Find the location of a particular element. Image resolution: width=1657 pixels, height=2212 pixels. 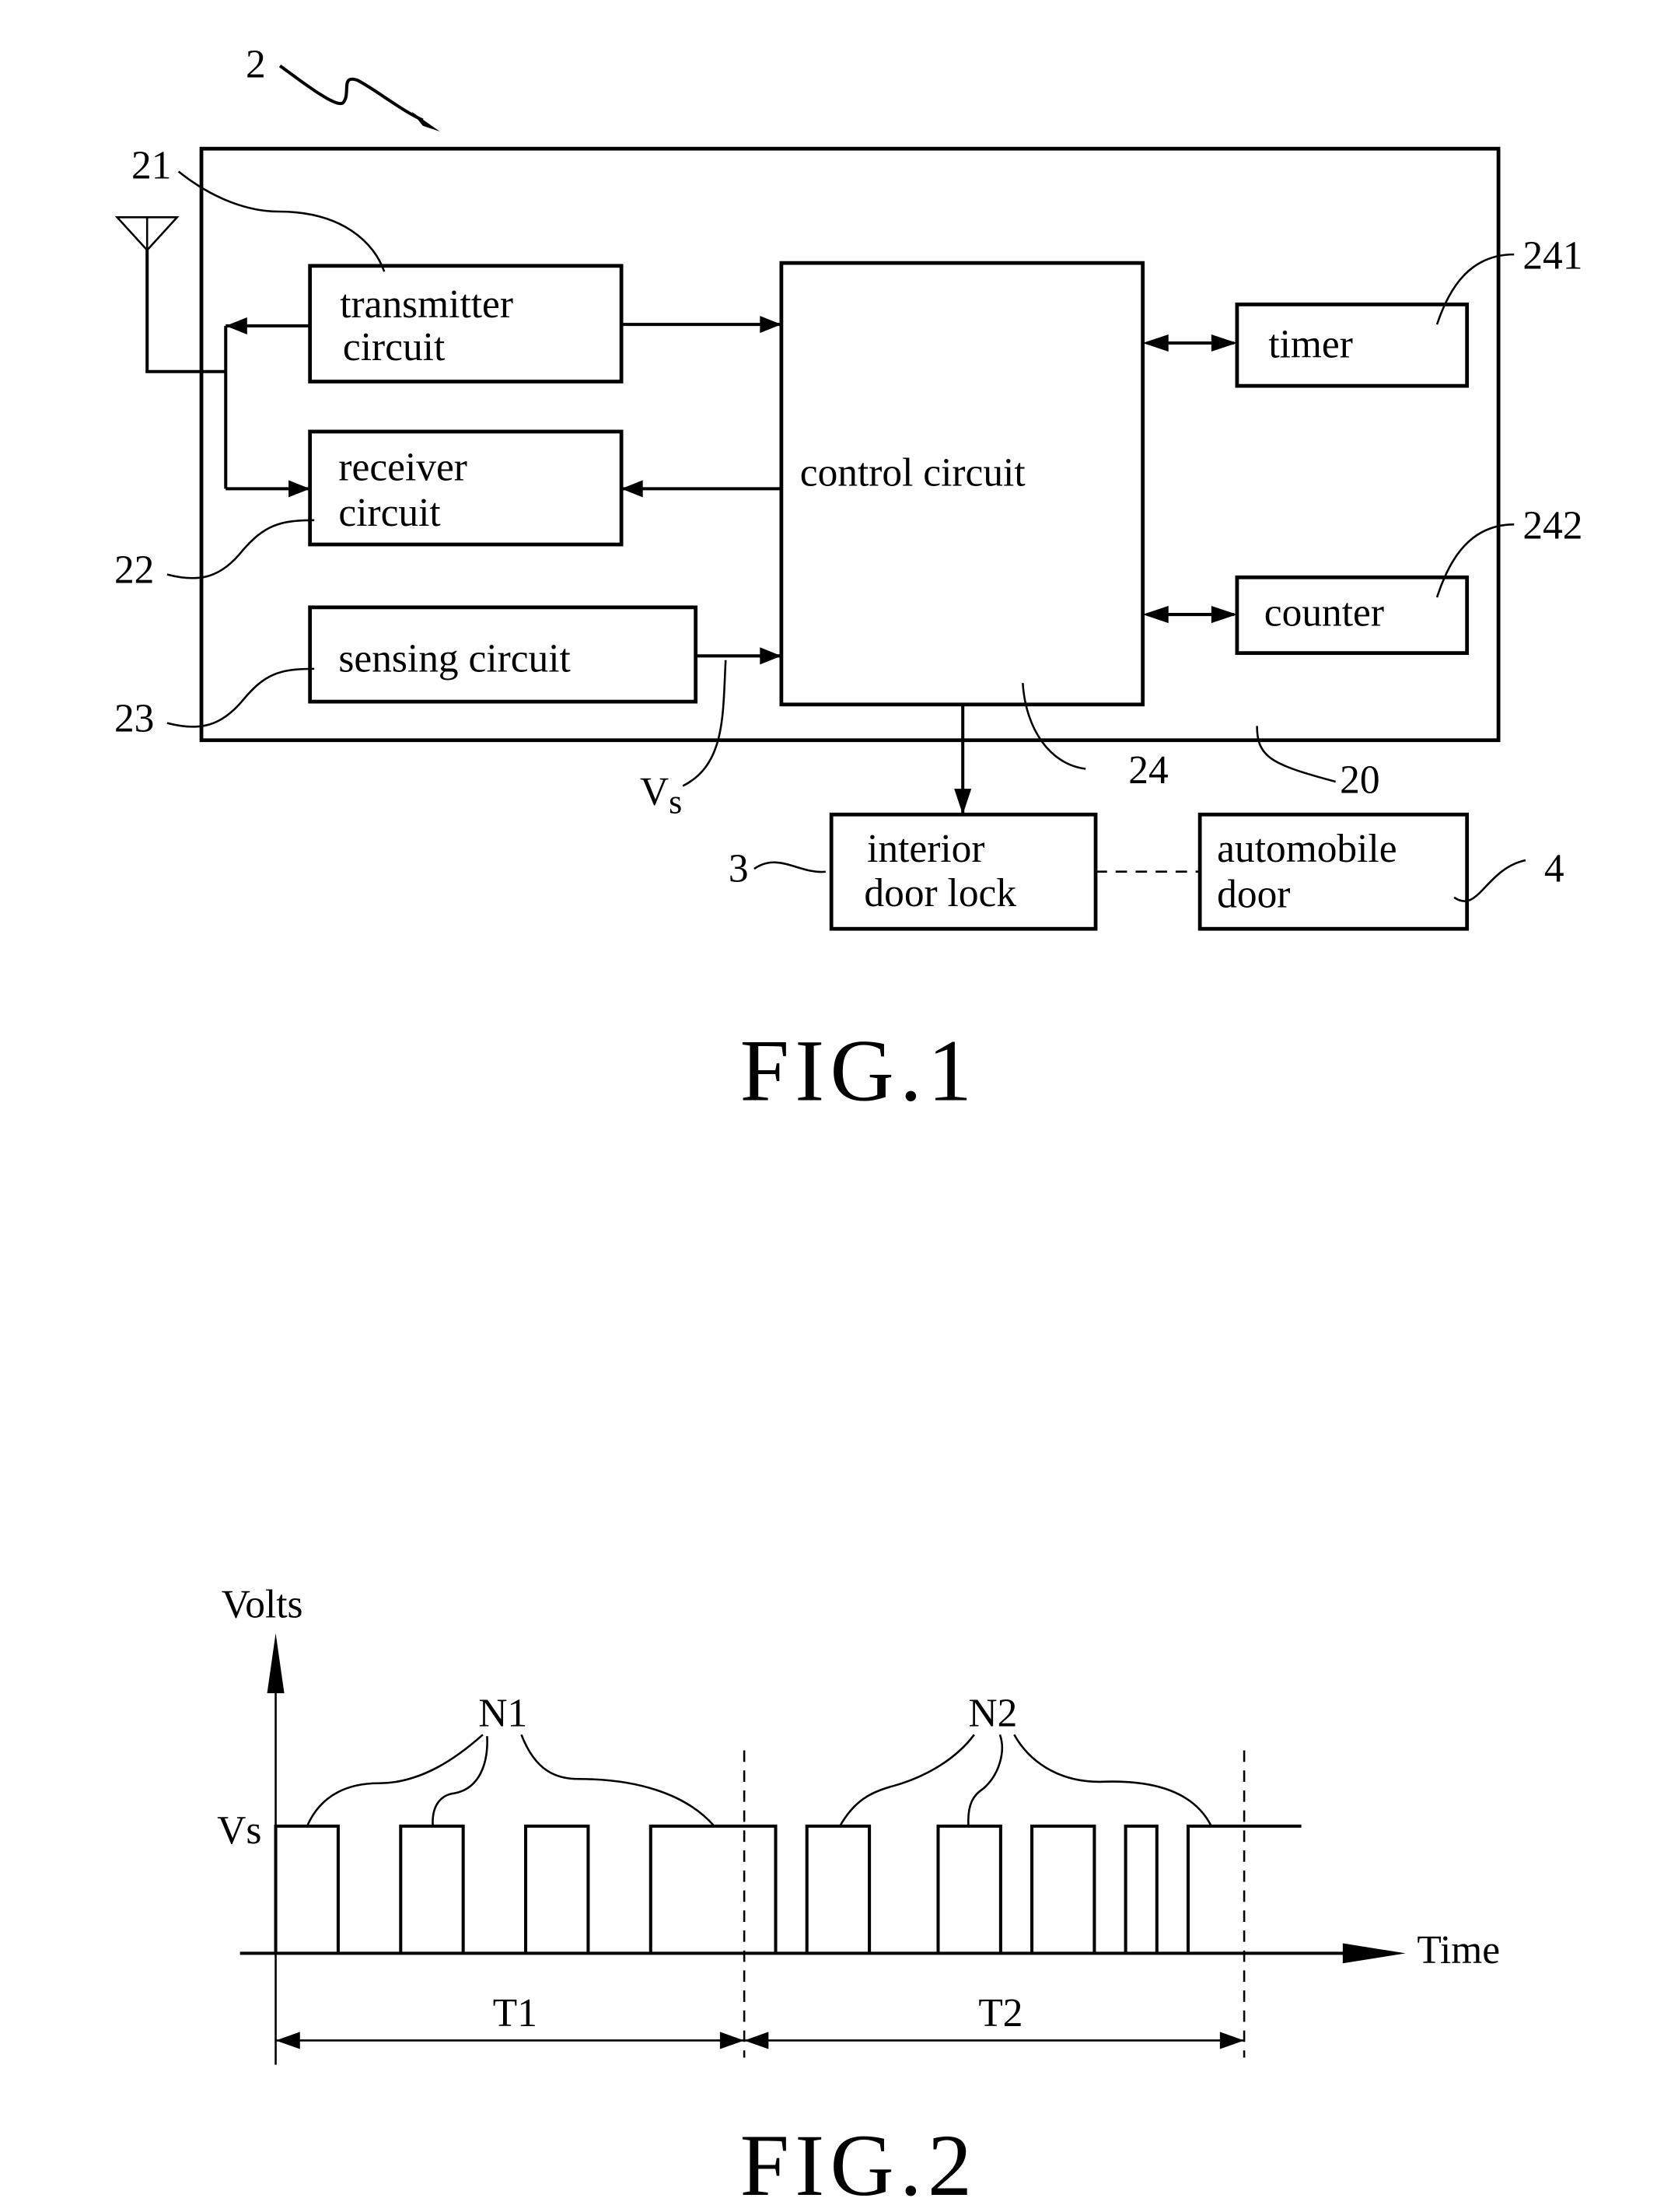

y-axis-label: Volts is located at coordinates (263, 1605).